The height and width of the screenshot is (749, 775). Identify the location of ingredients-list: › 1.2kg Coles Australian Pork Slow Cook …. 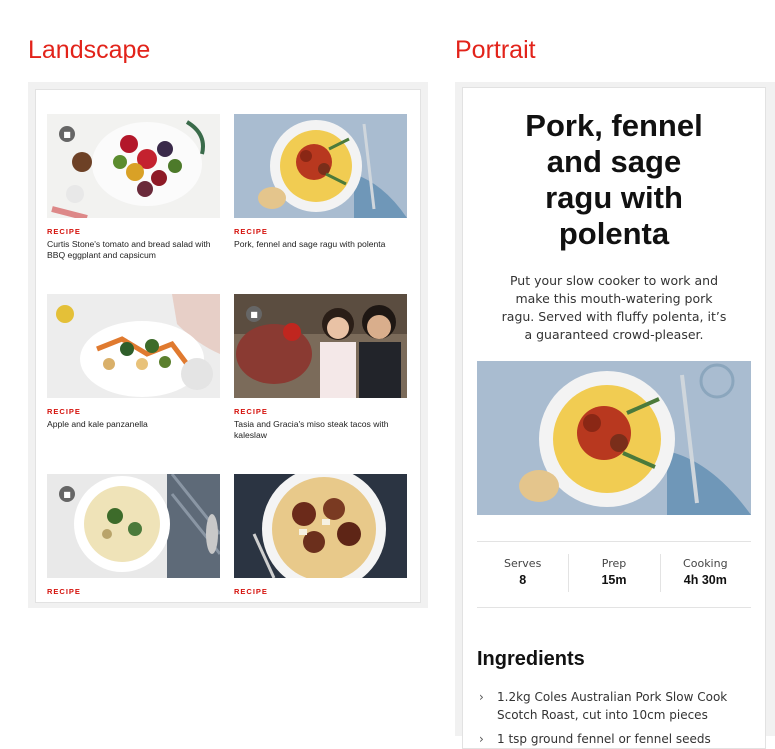
(617, 718).